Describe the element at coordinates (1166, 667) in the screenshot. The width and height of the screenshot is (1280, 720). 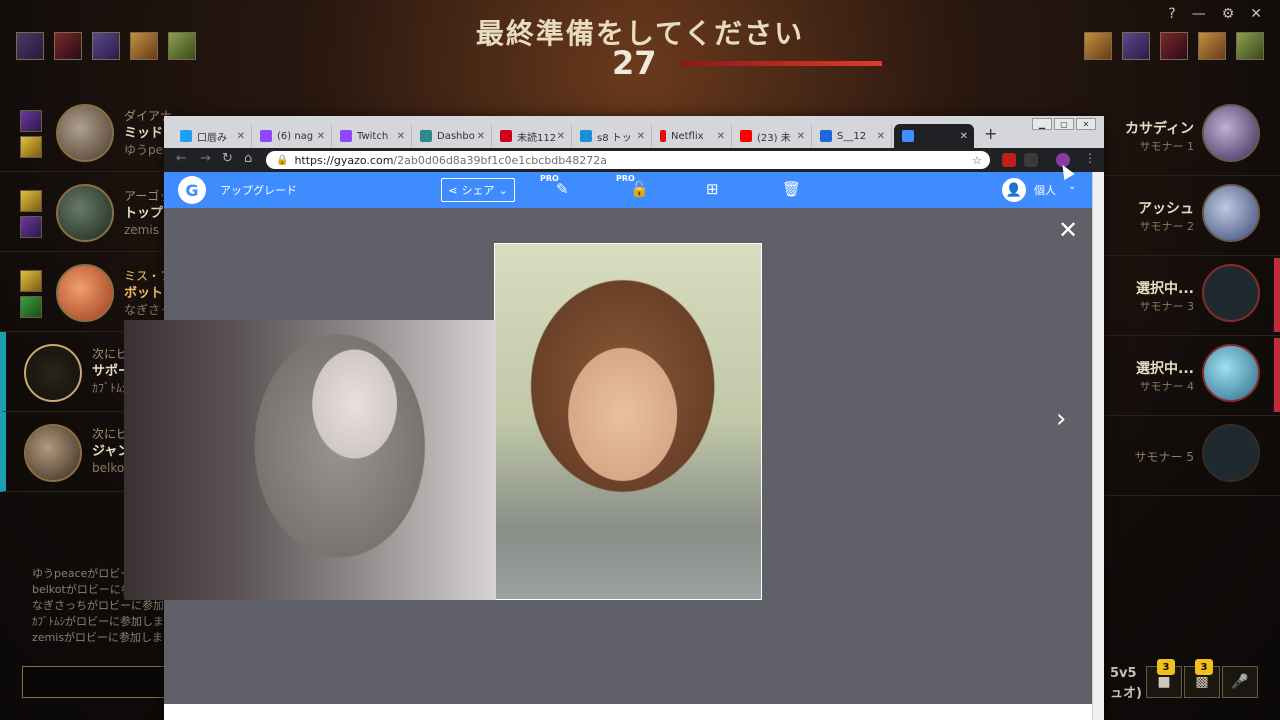
I see `chat-badge: 3` at that location.